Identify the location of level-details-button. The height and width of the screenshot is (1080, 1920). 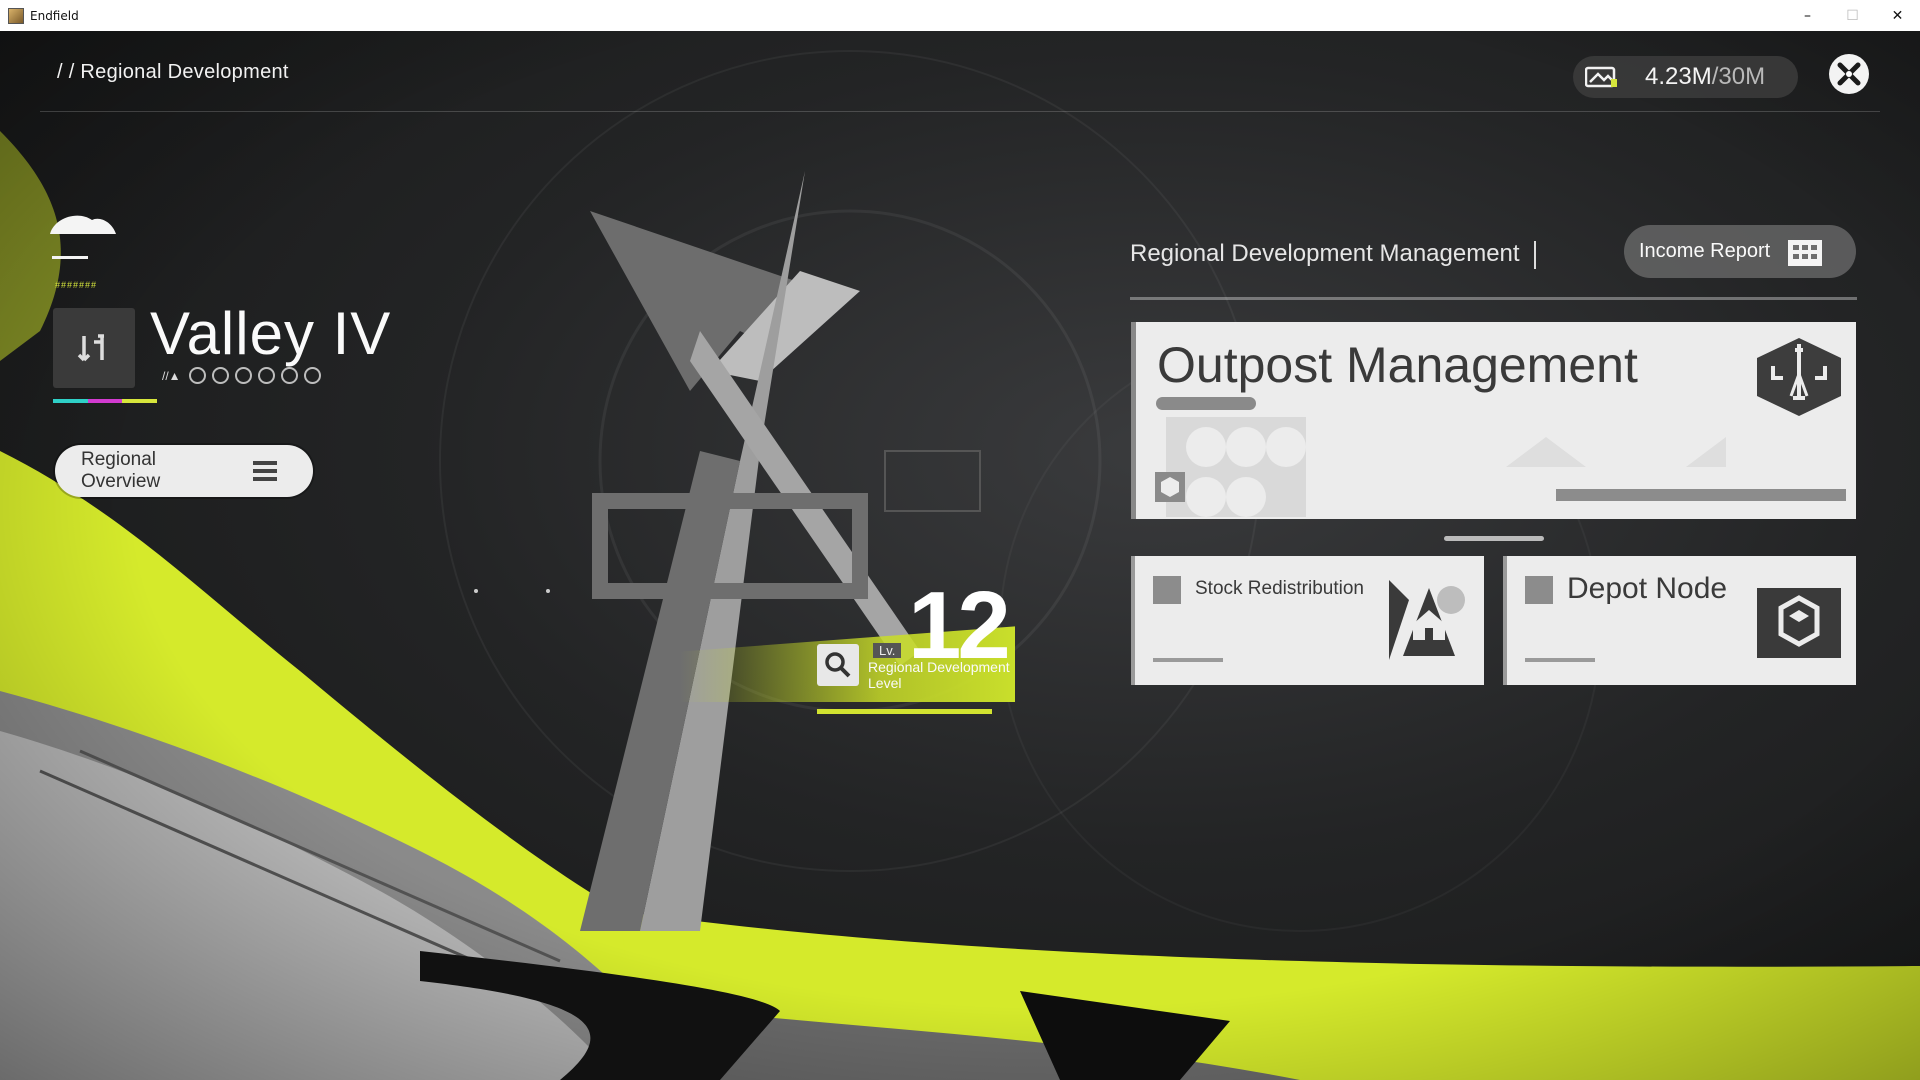
(838, 665).